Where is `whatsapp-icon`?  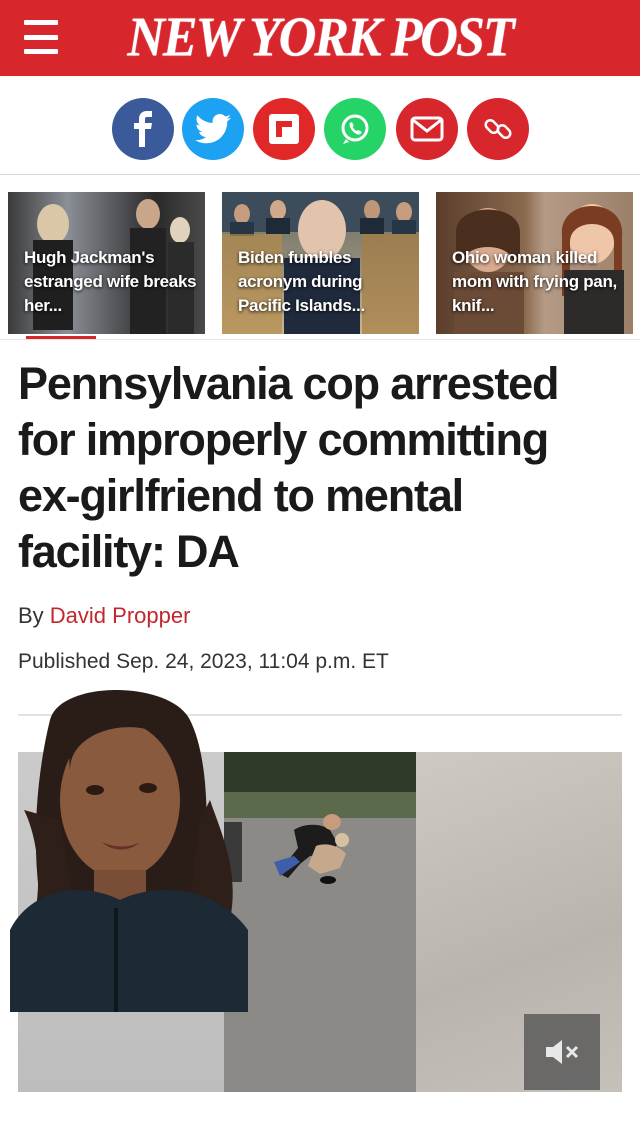 whatsapp-icon is located at coordinates (355, 129).